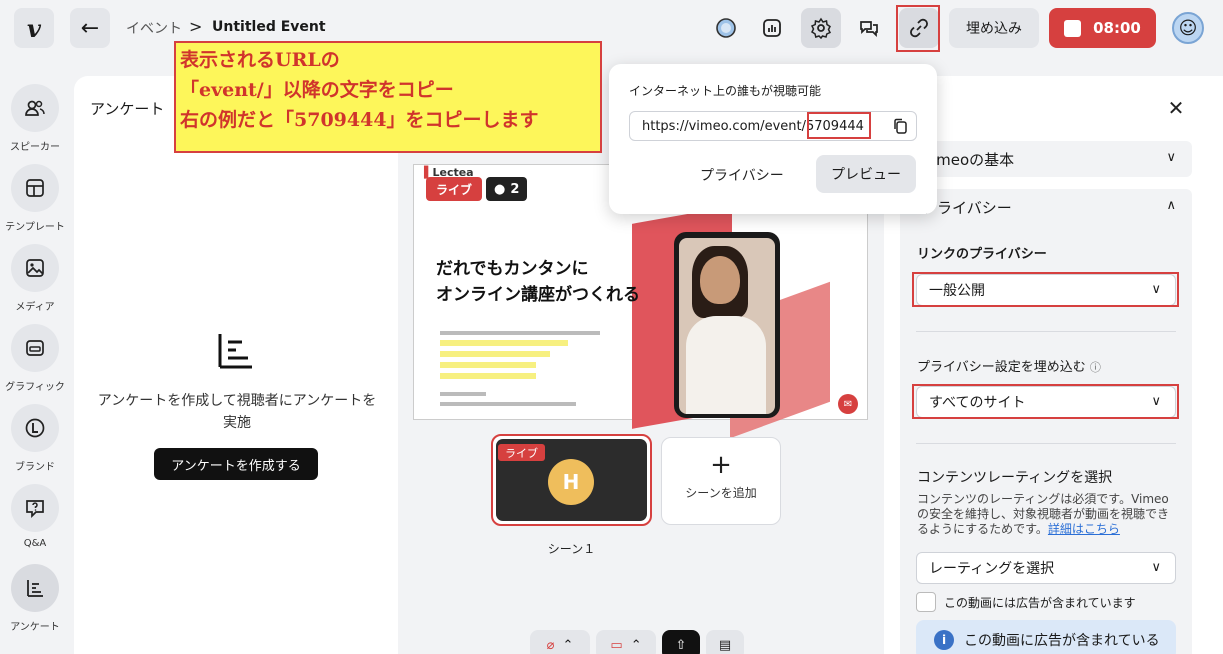 The width and height of the screenshot is (1223, 654). What do you see at coordinates (1046, 207) in the screenshot?
I see `accordion-privacy: プライバシー ∧` at bounding box center [1046, 207].